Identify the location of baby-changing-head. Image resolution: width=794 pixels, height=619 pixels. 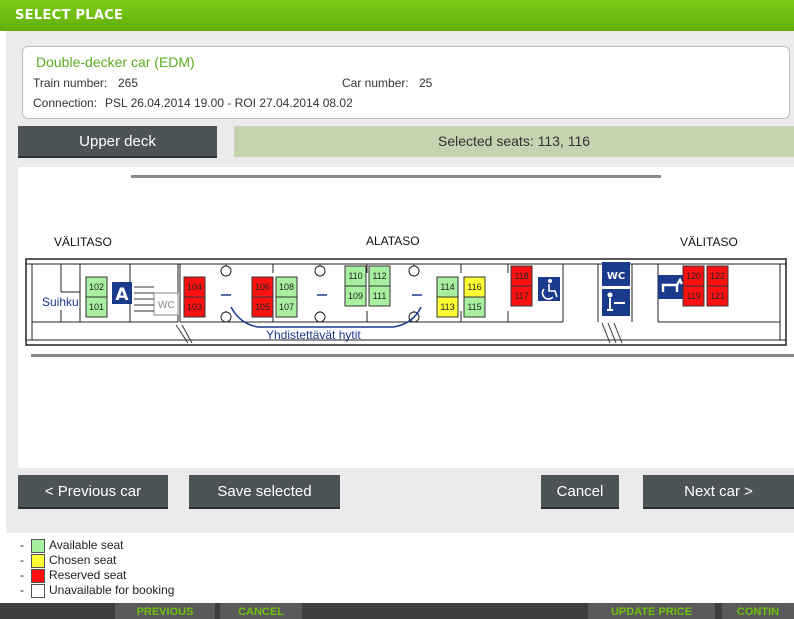
(610, 295).